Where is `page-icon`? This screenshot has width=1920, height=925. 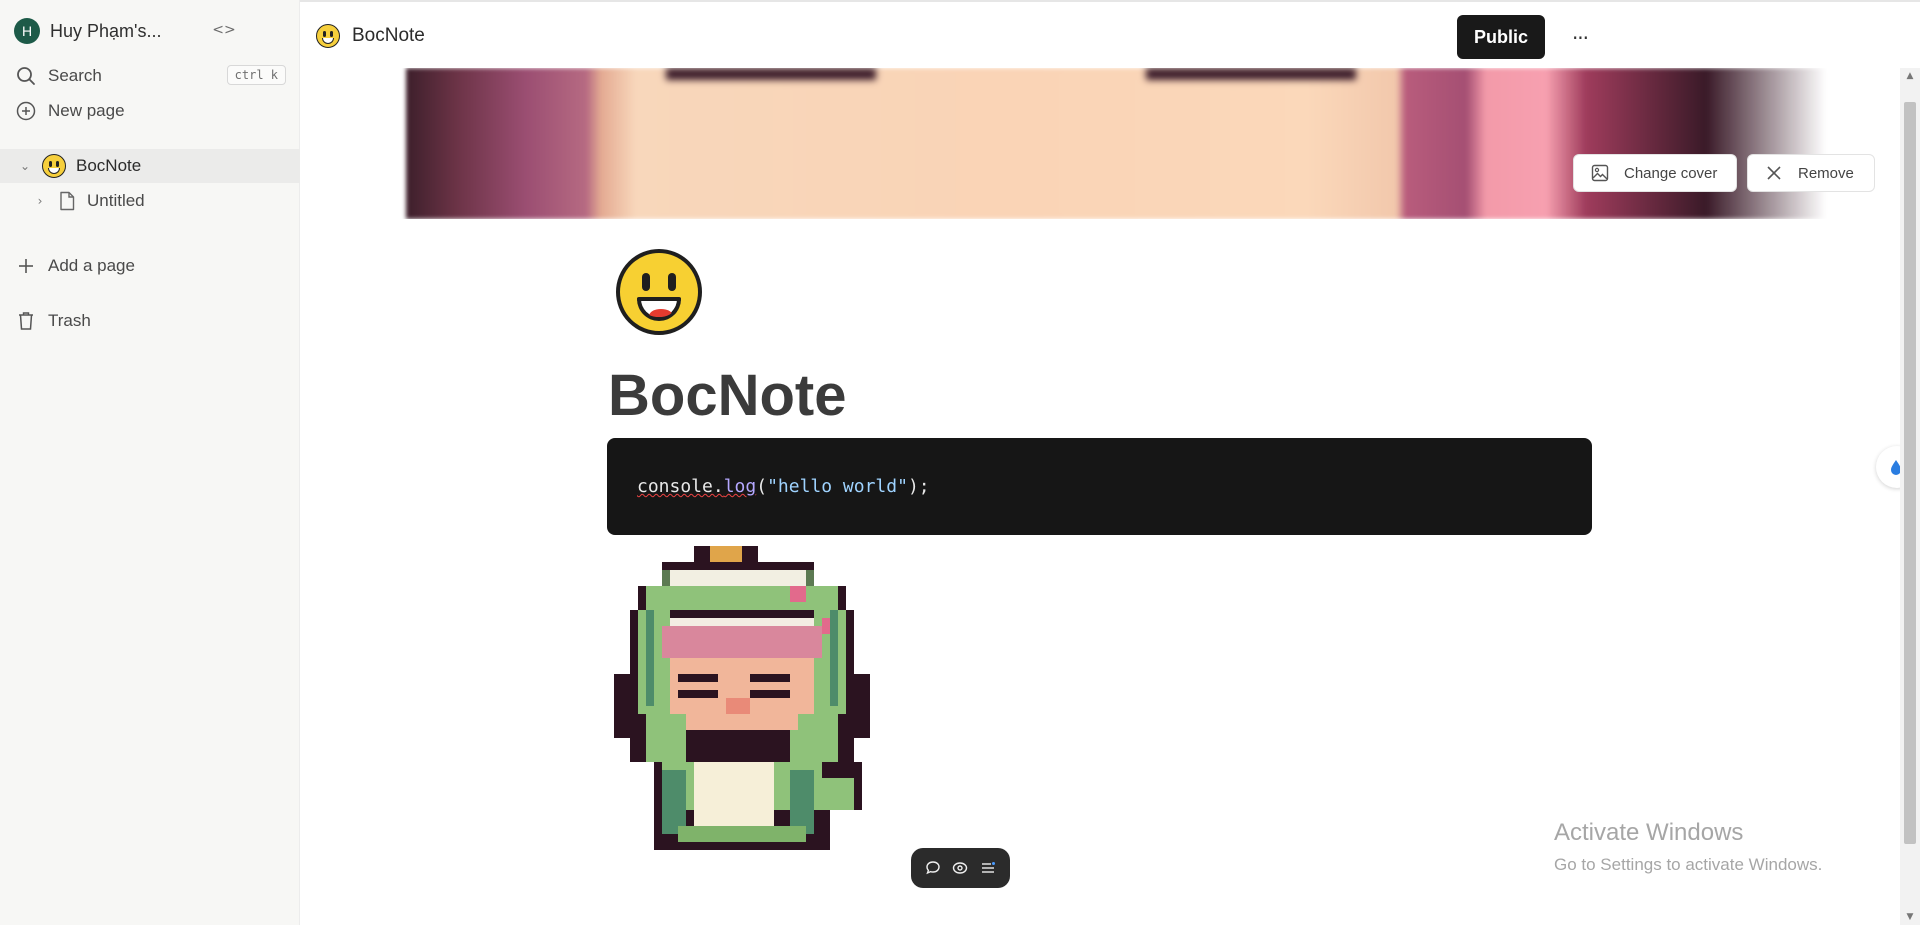
page-icon is located at coordinates (67, 201).